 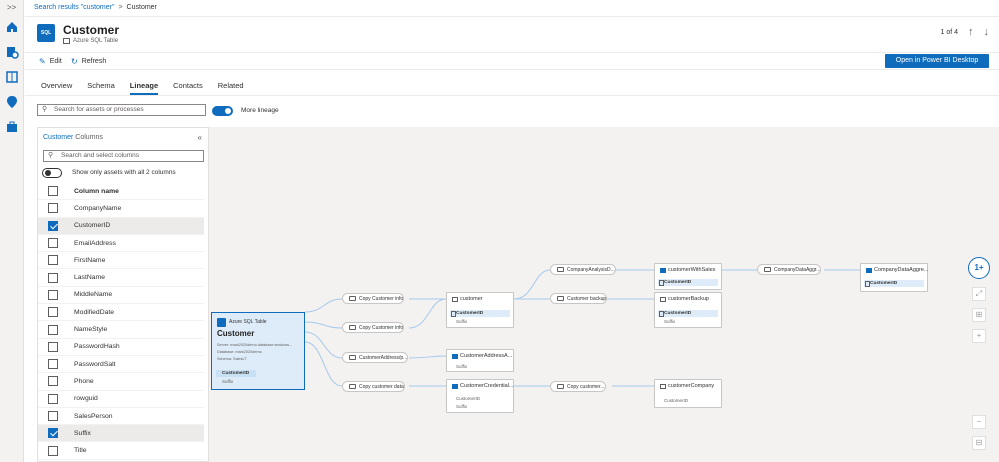 I want to click on column-row: NameStyle, so click(x=121, y=330).